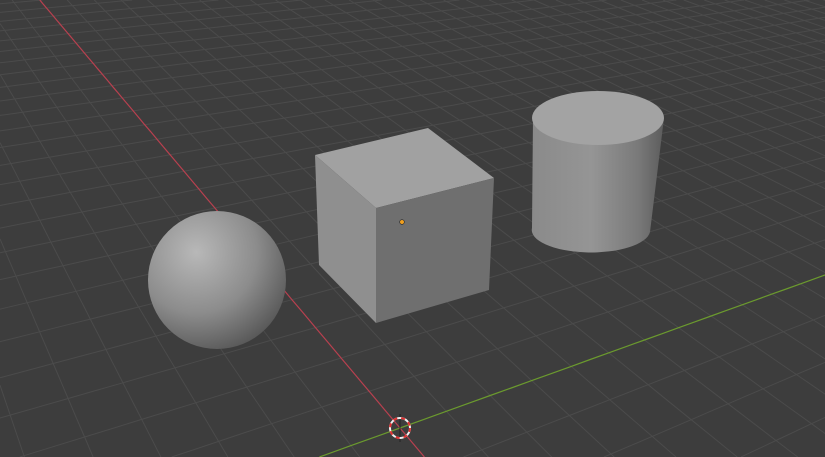 The width and height of the screenshot is (825, 457). Describe the element at coordinates (217, 280) in the screenshot. I see `sphere-object` at that location.